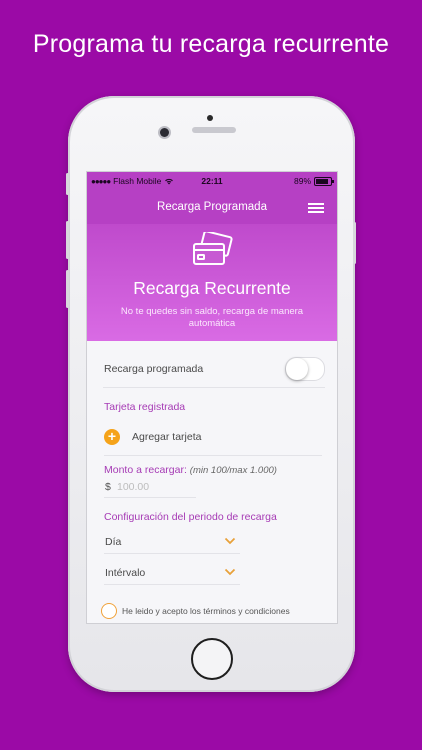 Image resolution: width=422 pixels, height=750 pixels. I want to click on nav-title: Recarga Programada, so click(212, 207).